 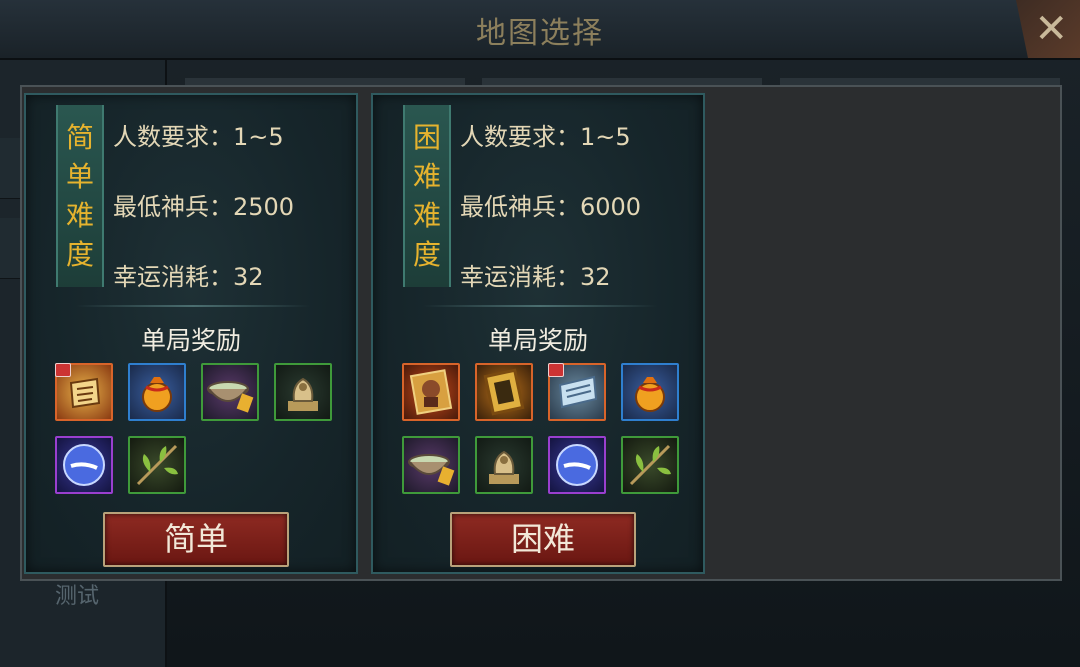 I want to click on min-power-requirement: 最低神兵：2500, so click(x=204, y=207).